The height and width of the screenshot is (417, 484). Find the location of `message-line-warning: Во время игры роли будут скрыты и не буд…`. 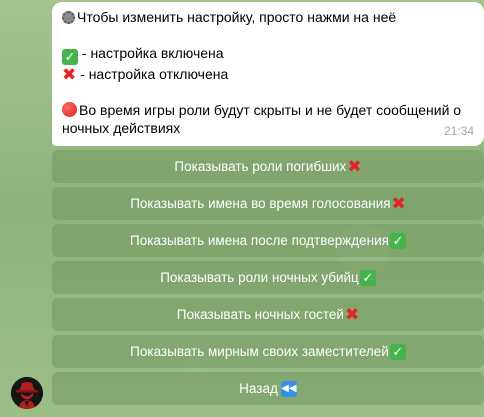

message-line-warning: Во время игры роли будут скрыты и не буд… is located at coordinates (268, 110).